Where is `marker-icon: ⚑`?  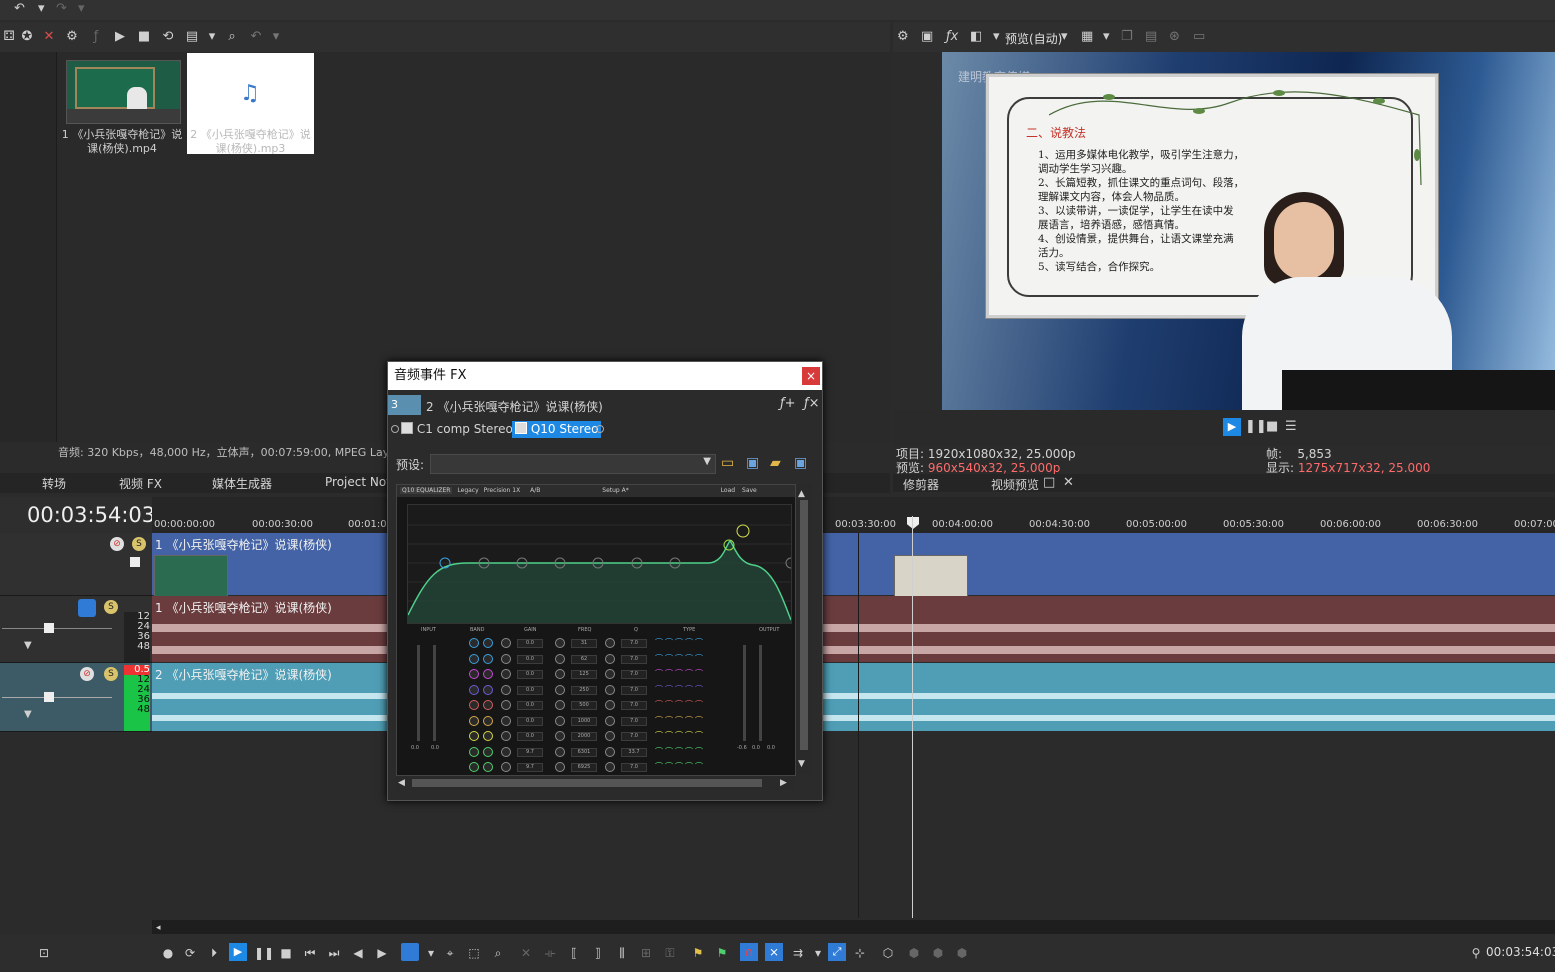
marker-icon: ⚑ is located at coordinates (698, 953).